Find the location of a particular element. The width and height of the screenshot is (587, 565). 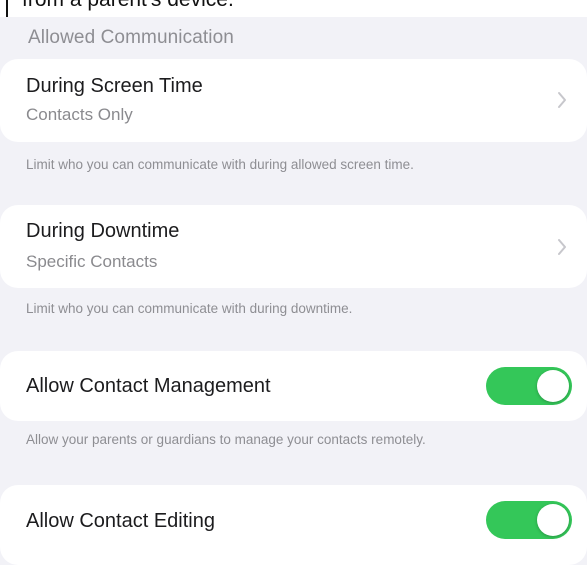

during-screen-time-title: During Screen Time is located at coordinates (114, 86).